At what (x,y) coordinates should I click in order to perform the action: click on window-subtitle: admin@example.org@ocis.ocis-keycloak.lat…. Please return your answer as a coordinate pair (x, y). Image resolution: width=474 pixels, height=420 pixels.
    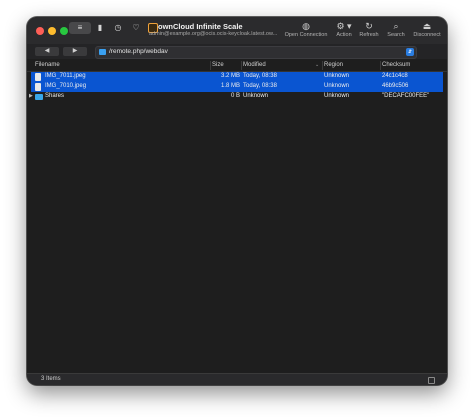
    Looking at the image, I should click on (213, 34).